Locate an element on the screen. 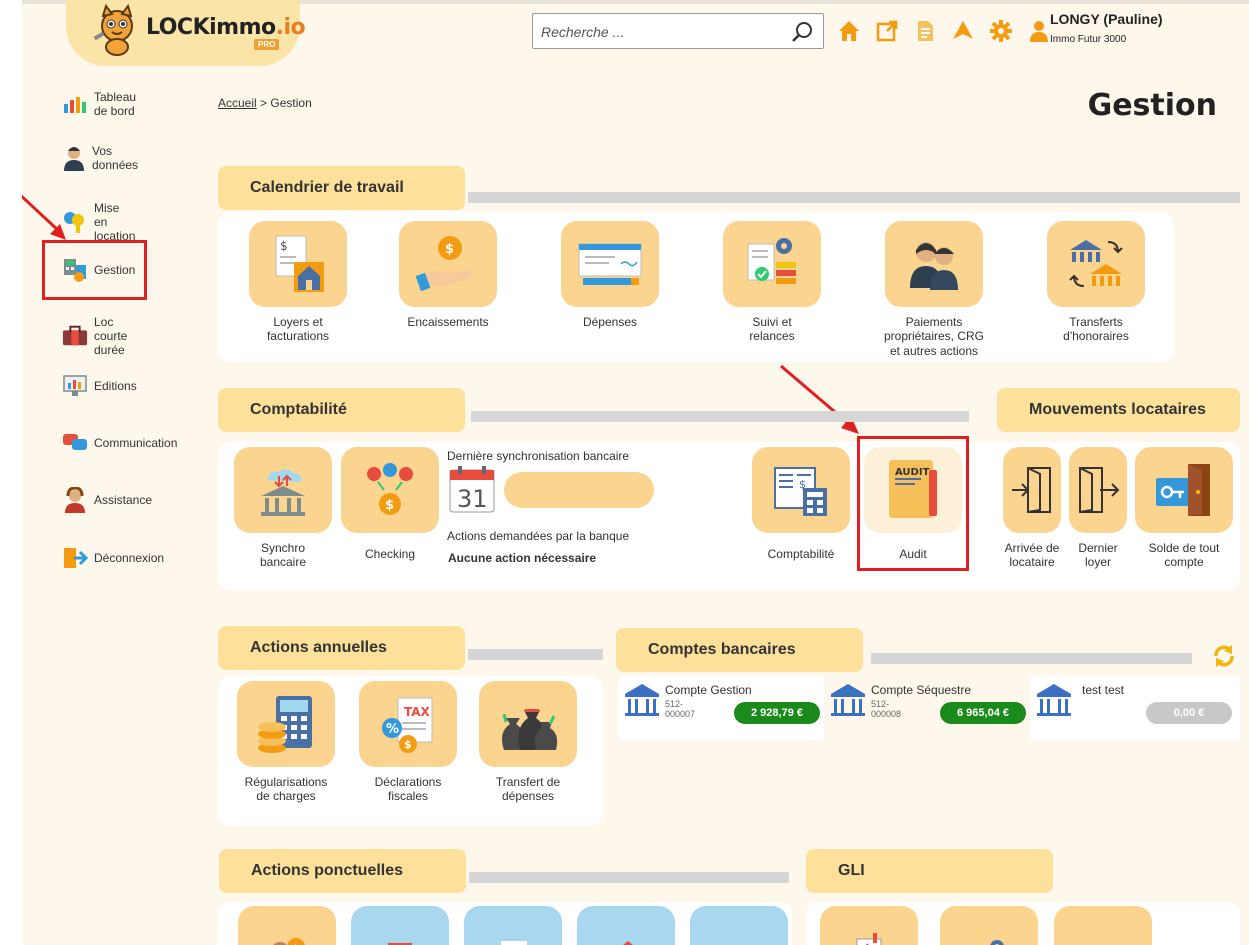 This screenshot has height=945, width=1249. section-tab-calendrier: Calendrier de travail is located at coordinates (341, 188).